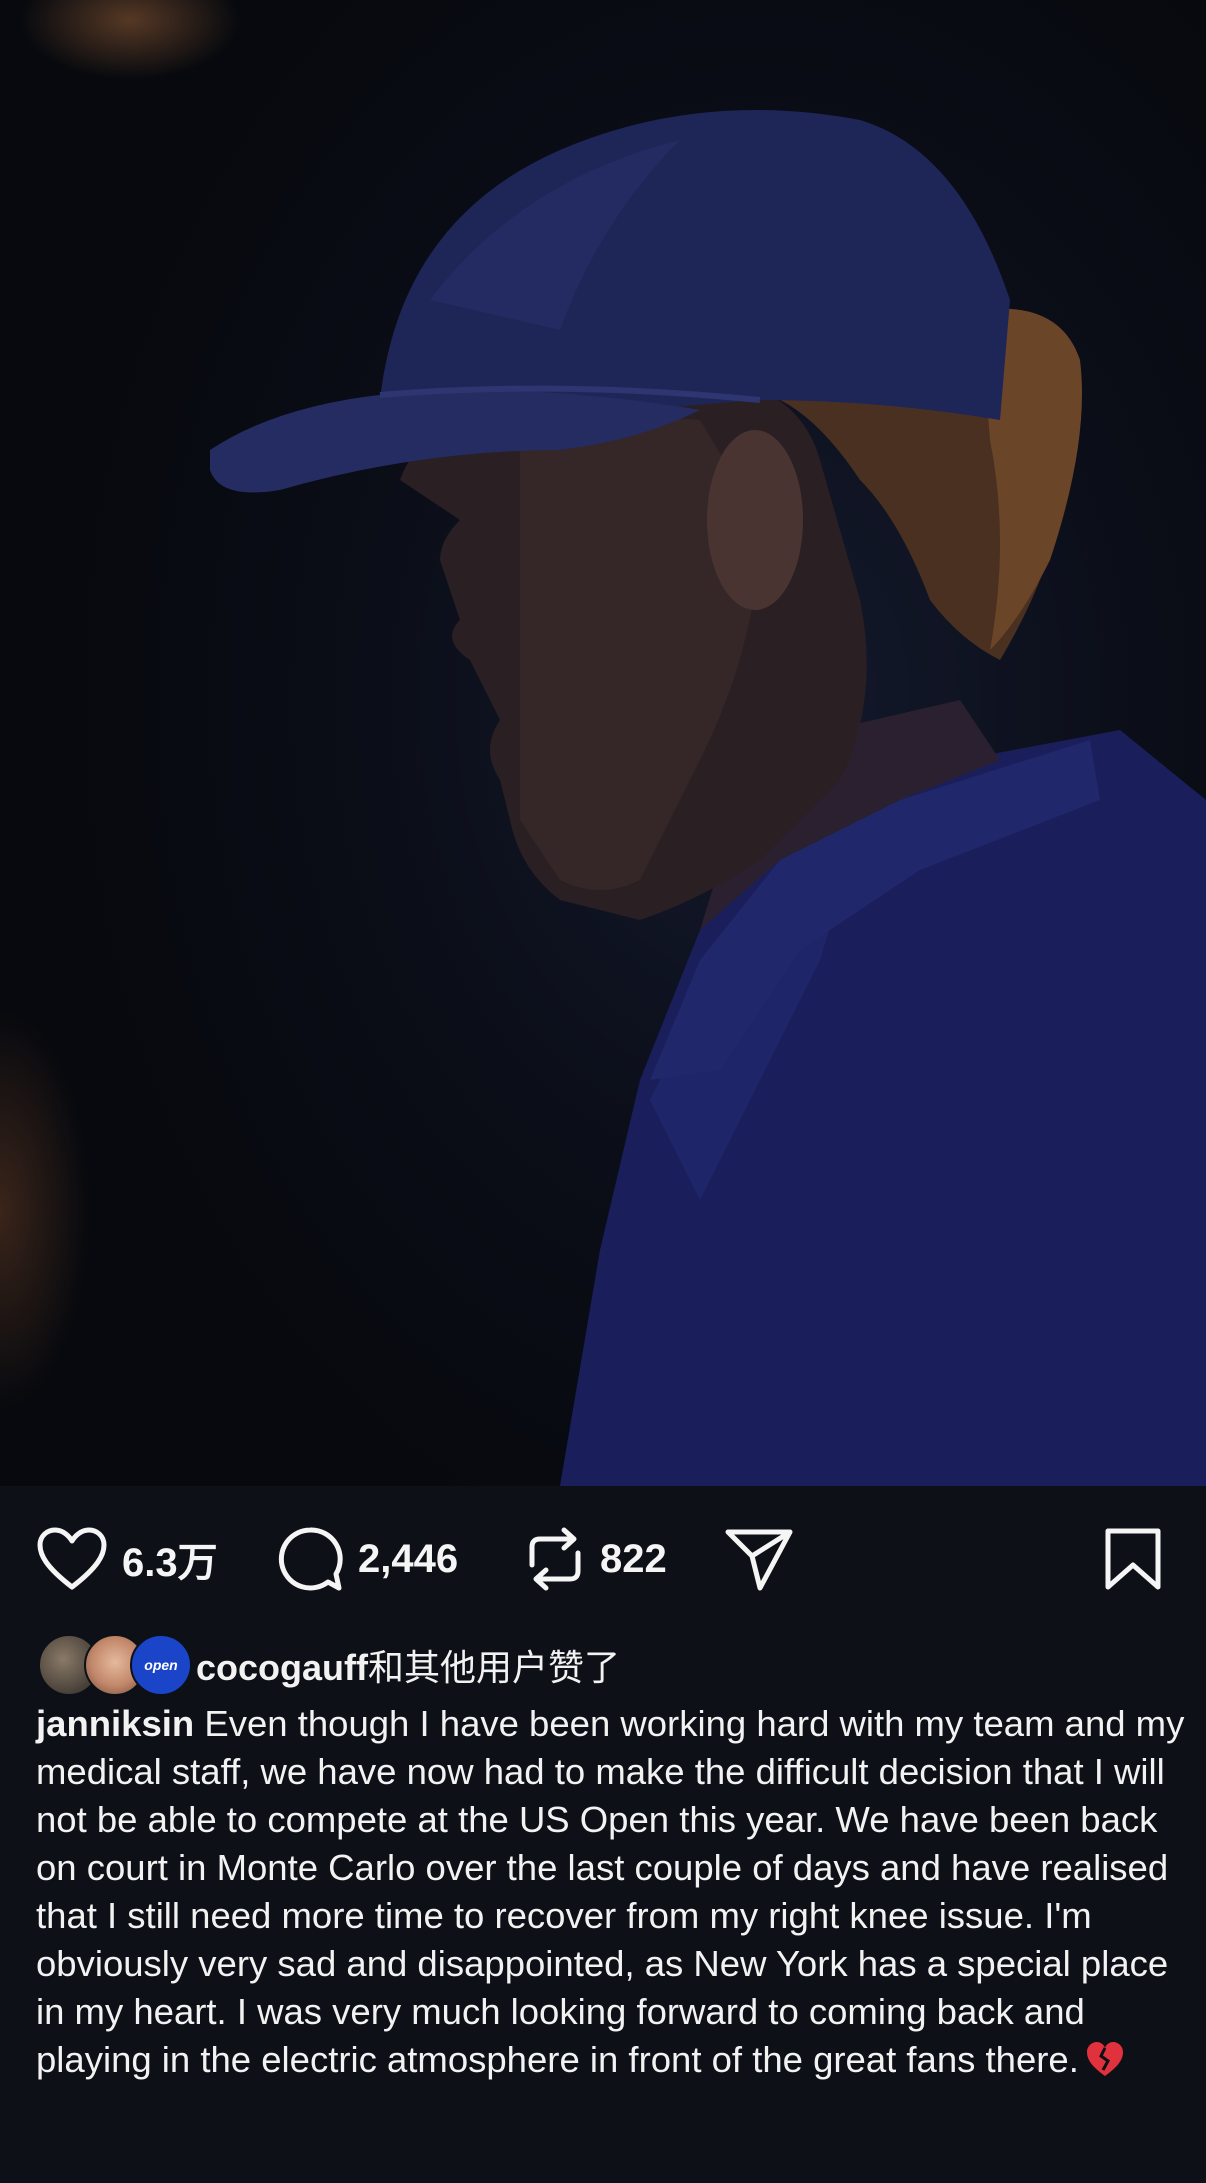 This screenshot has height=2183, width=1206. Describe the element at coordinates (595, 1559) in the screenshot. I see `repost-button: 822` at that location.